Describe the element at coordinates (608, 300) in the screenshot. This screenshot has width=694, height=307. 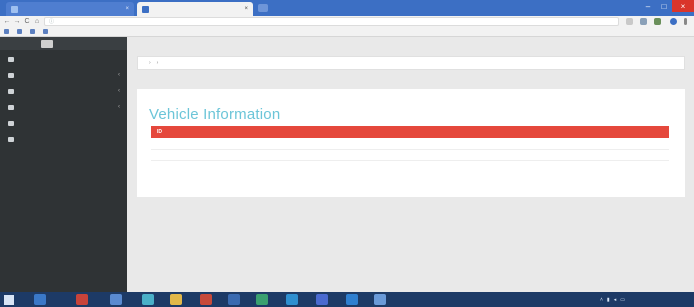
I see `network-icon: ▮` at that location.